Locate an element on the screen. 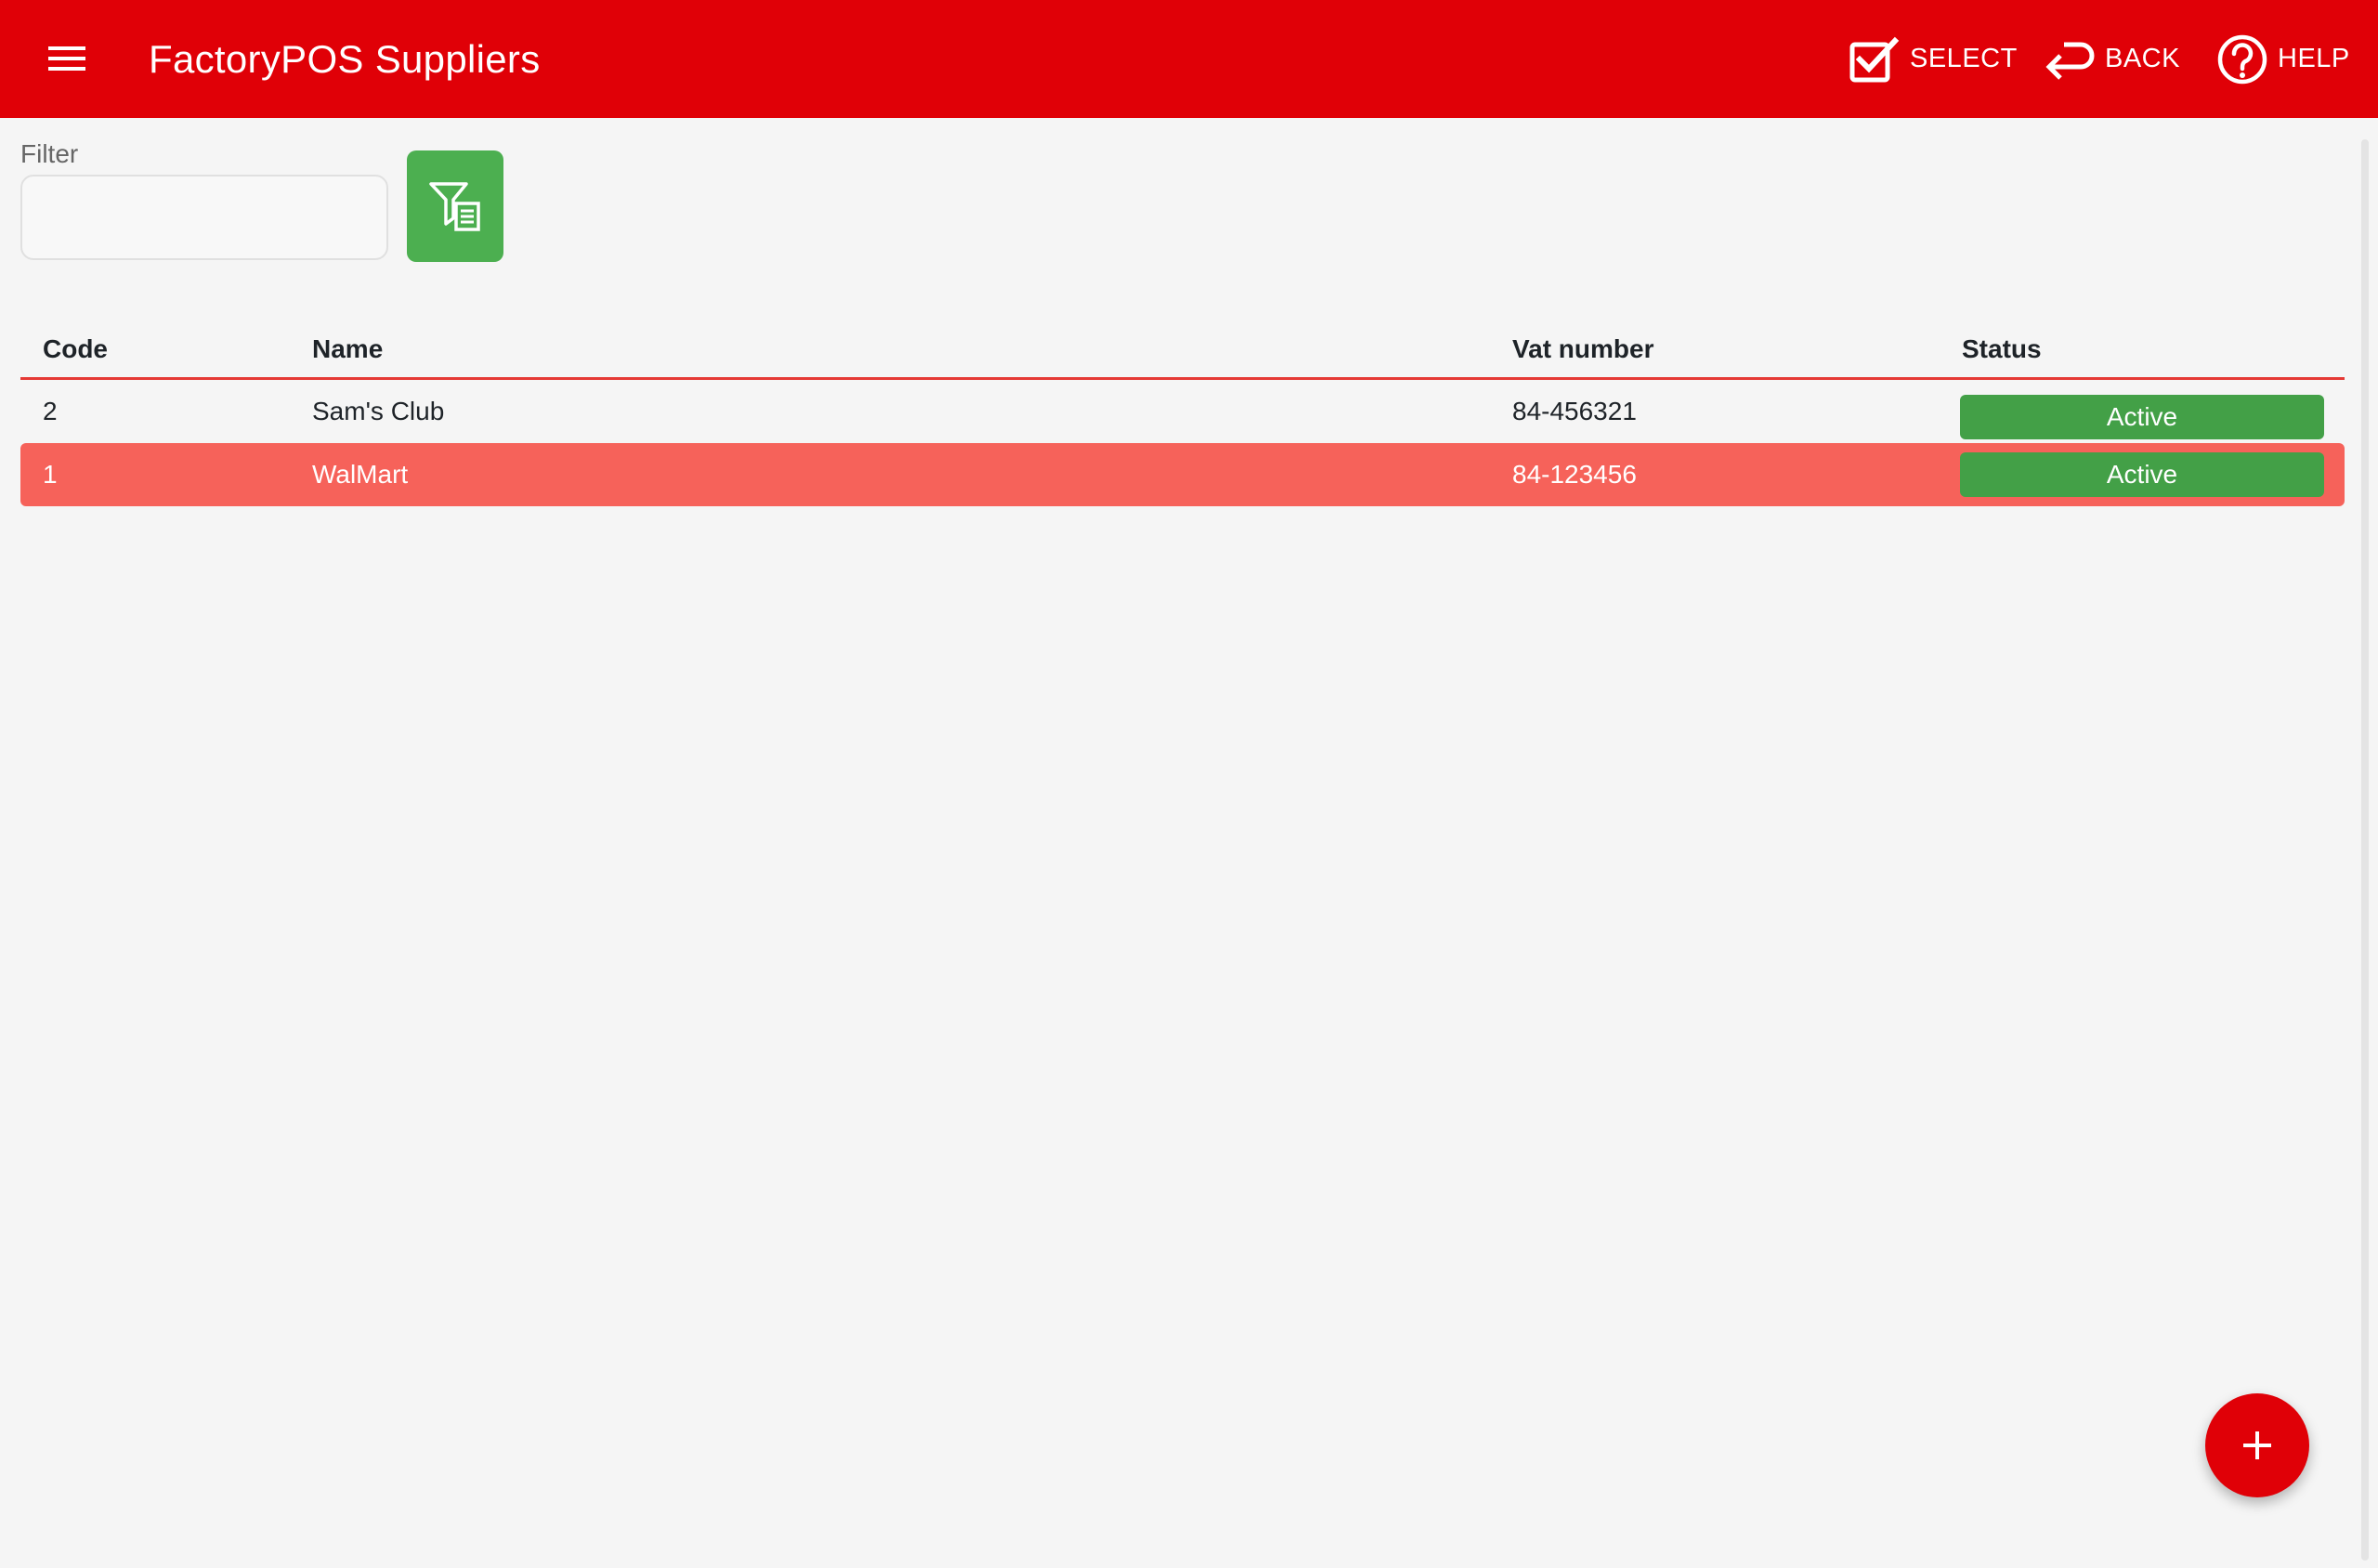 Image resolution: width=2378 pixels, height=1568 pixels. filter-list-icon is located at coordinates (454, 206).